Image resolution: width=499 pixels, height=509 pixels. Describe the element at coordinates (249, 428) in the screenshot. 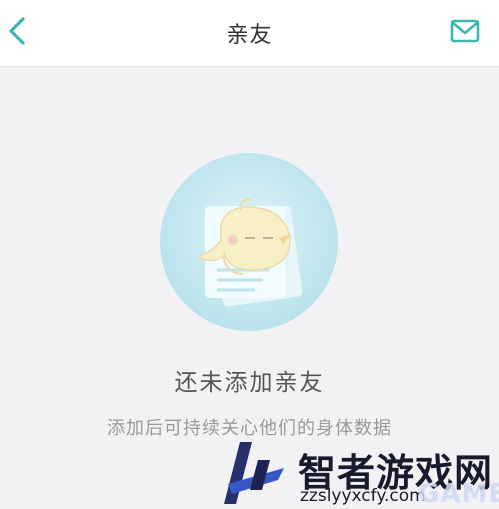

I see `empty-state-description: 添加后可持续关心他们的身体数据` at that location.